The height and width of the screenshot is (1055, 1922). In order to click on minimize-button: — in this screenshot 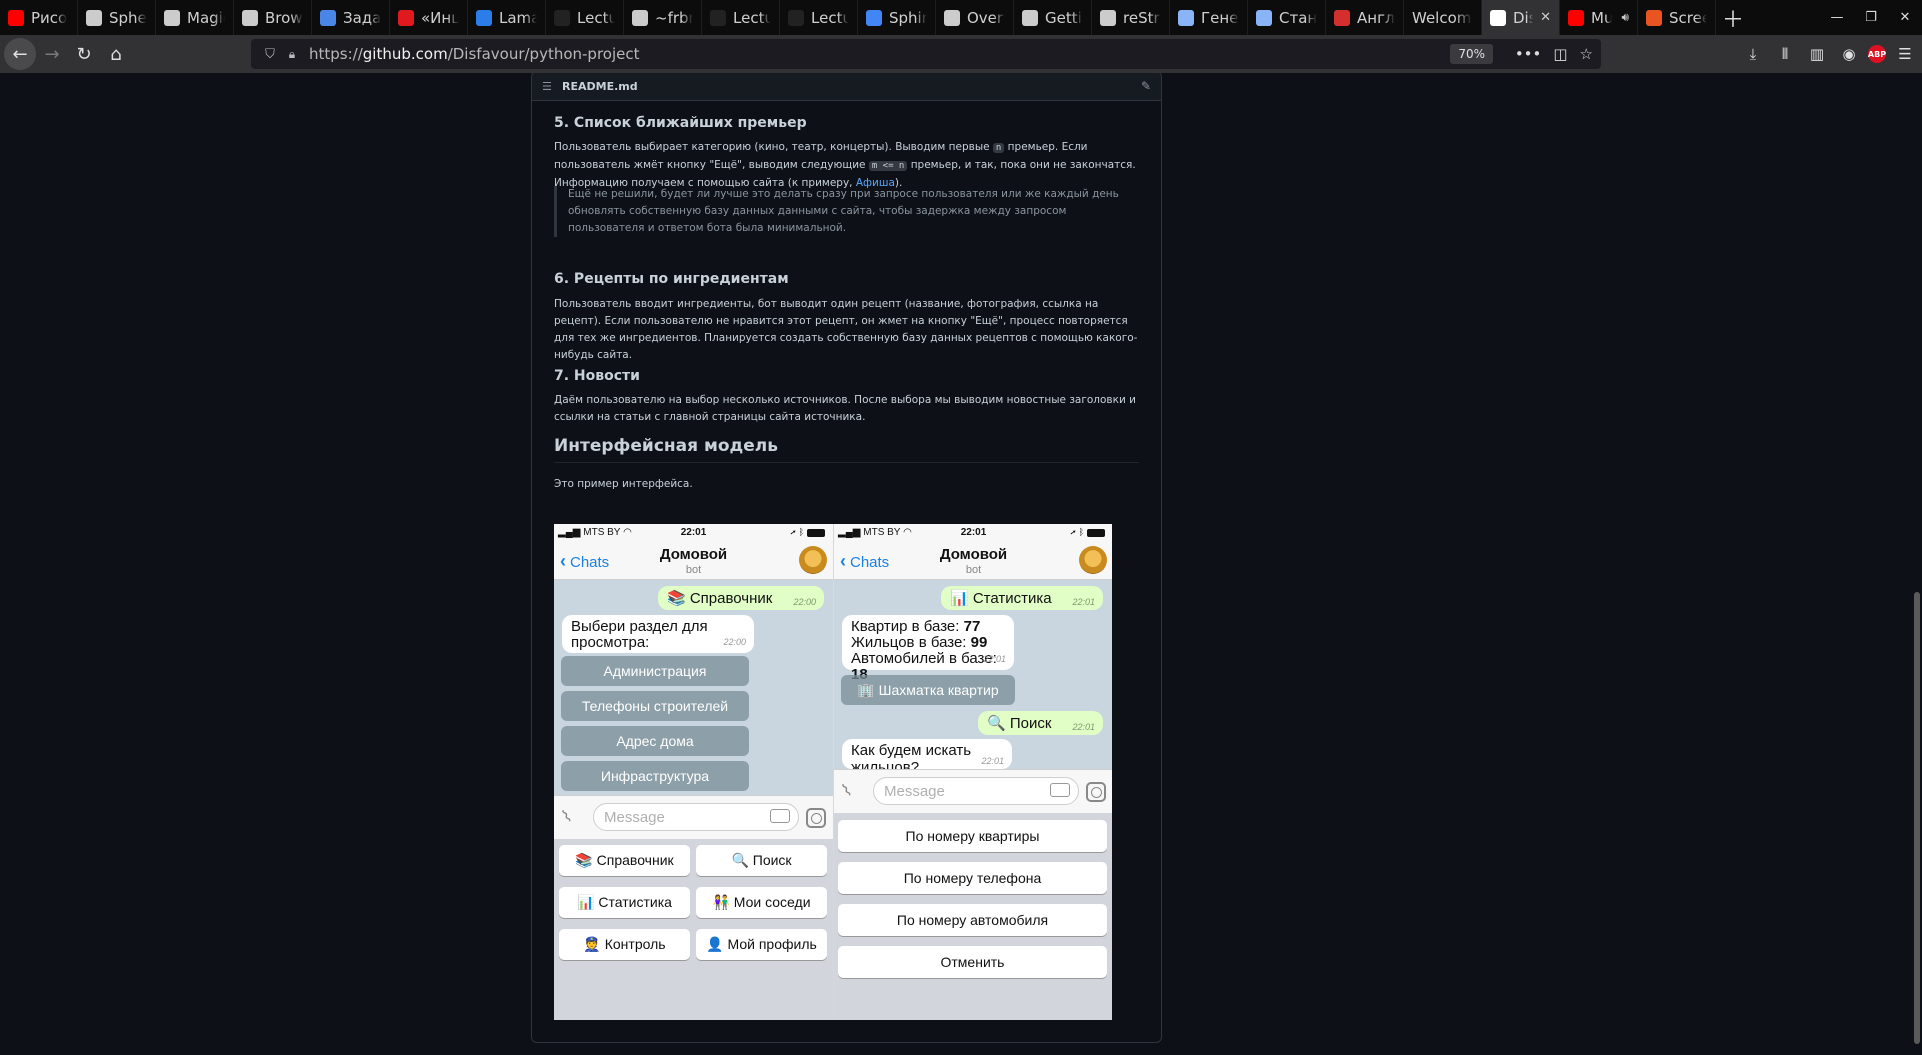, I will do `click(1837, 17)`.